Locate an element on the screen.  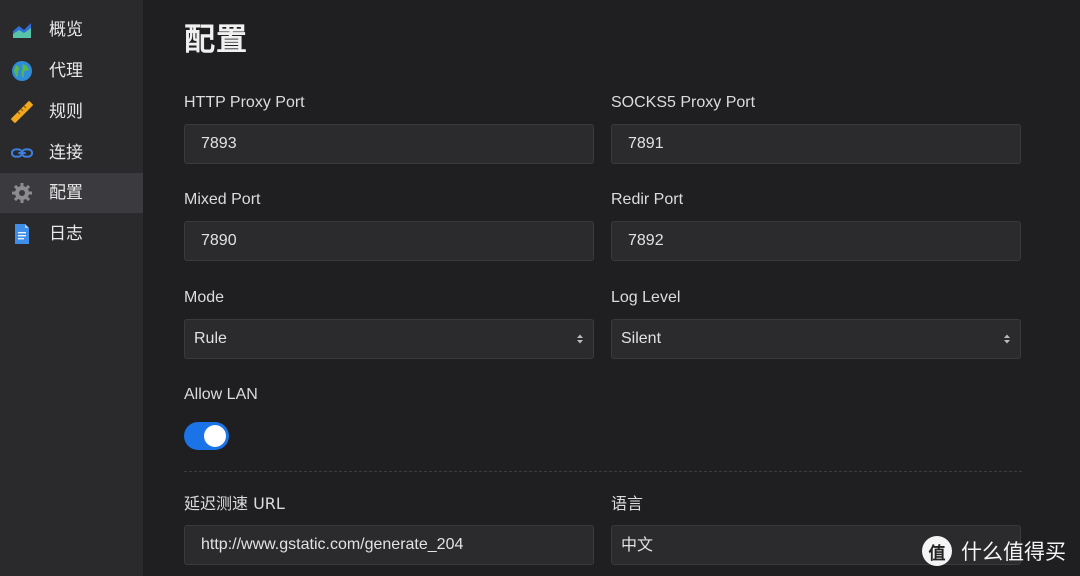
allow-lan-toggle is located at coordinates (206, 436).